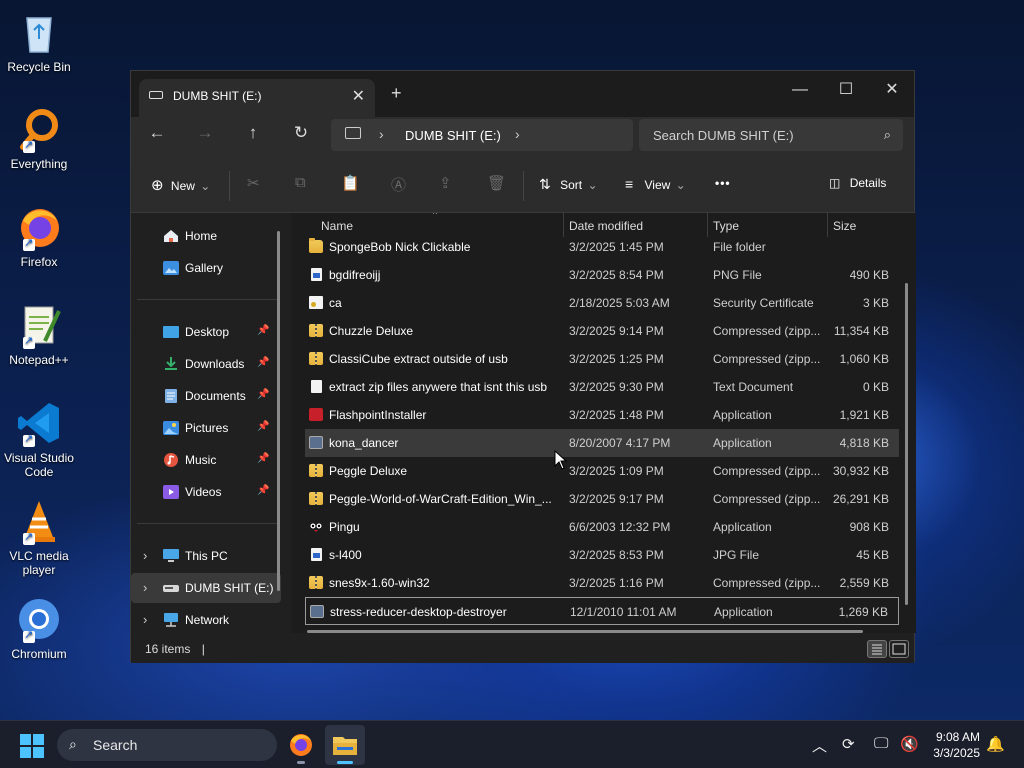  What do you see at coordinates (25, 752) in the screenshot?
I see `windows-logo-icon` at bounding box center [25, 752].